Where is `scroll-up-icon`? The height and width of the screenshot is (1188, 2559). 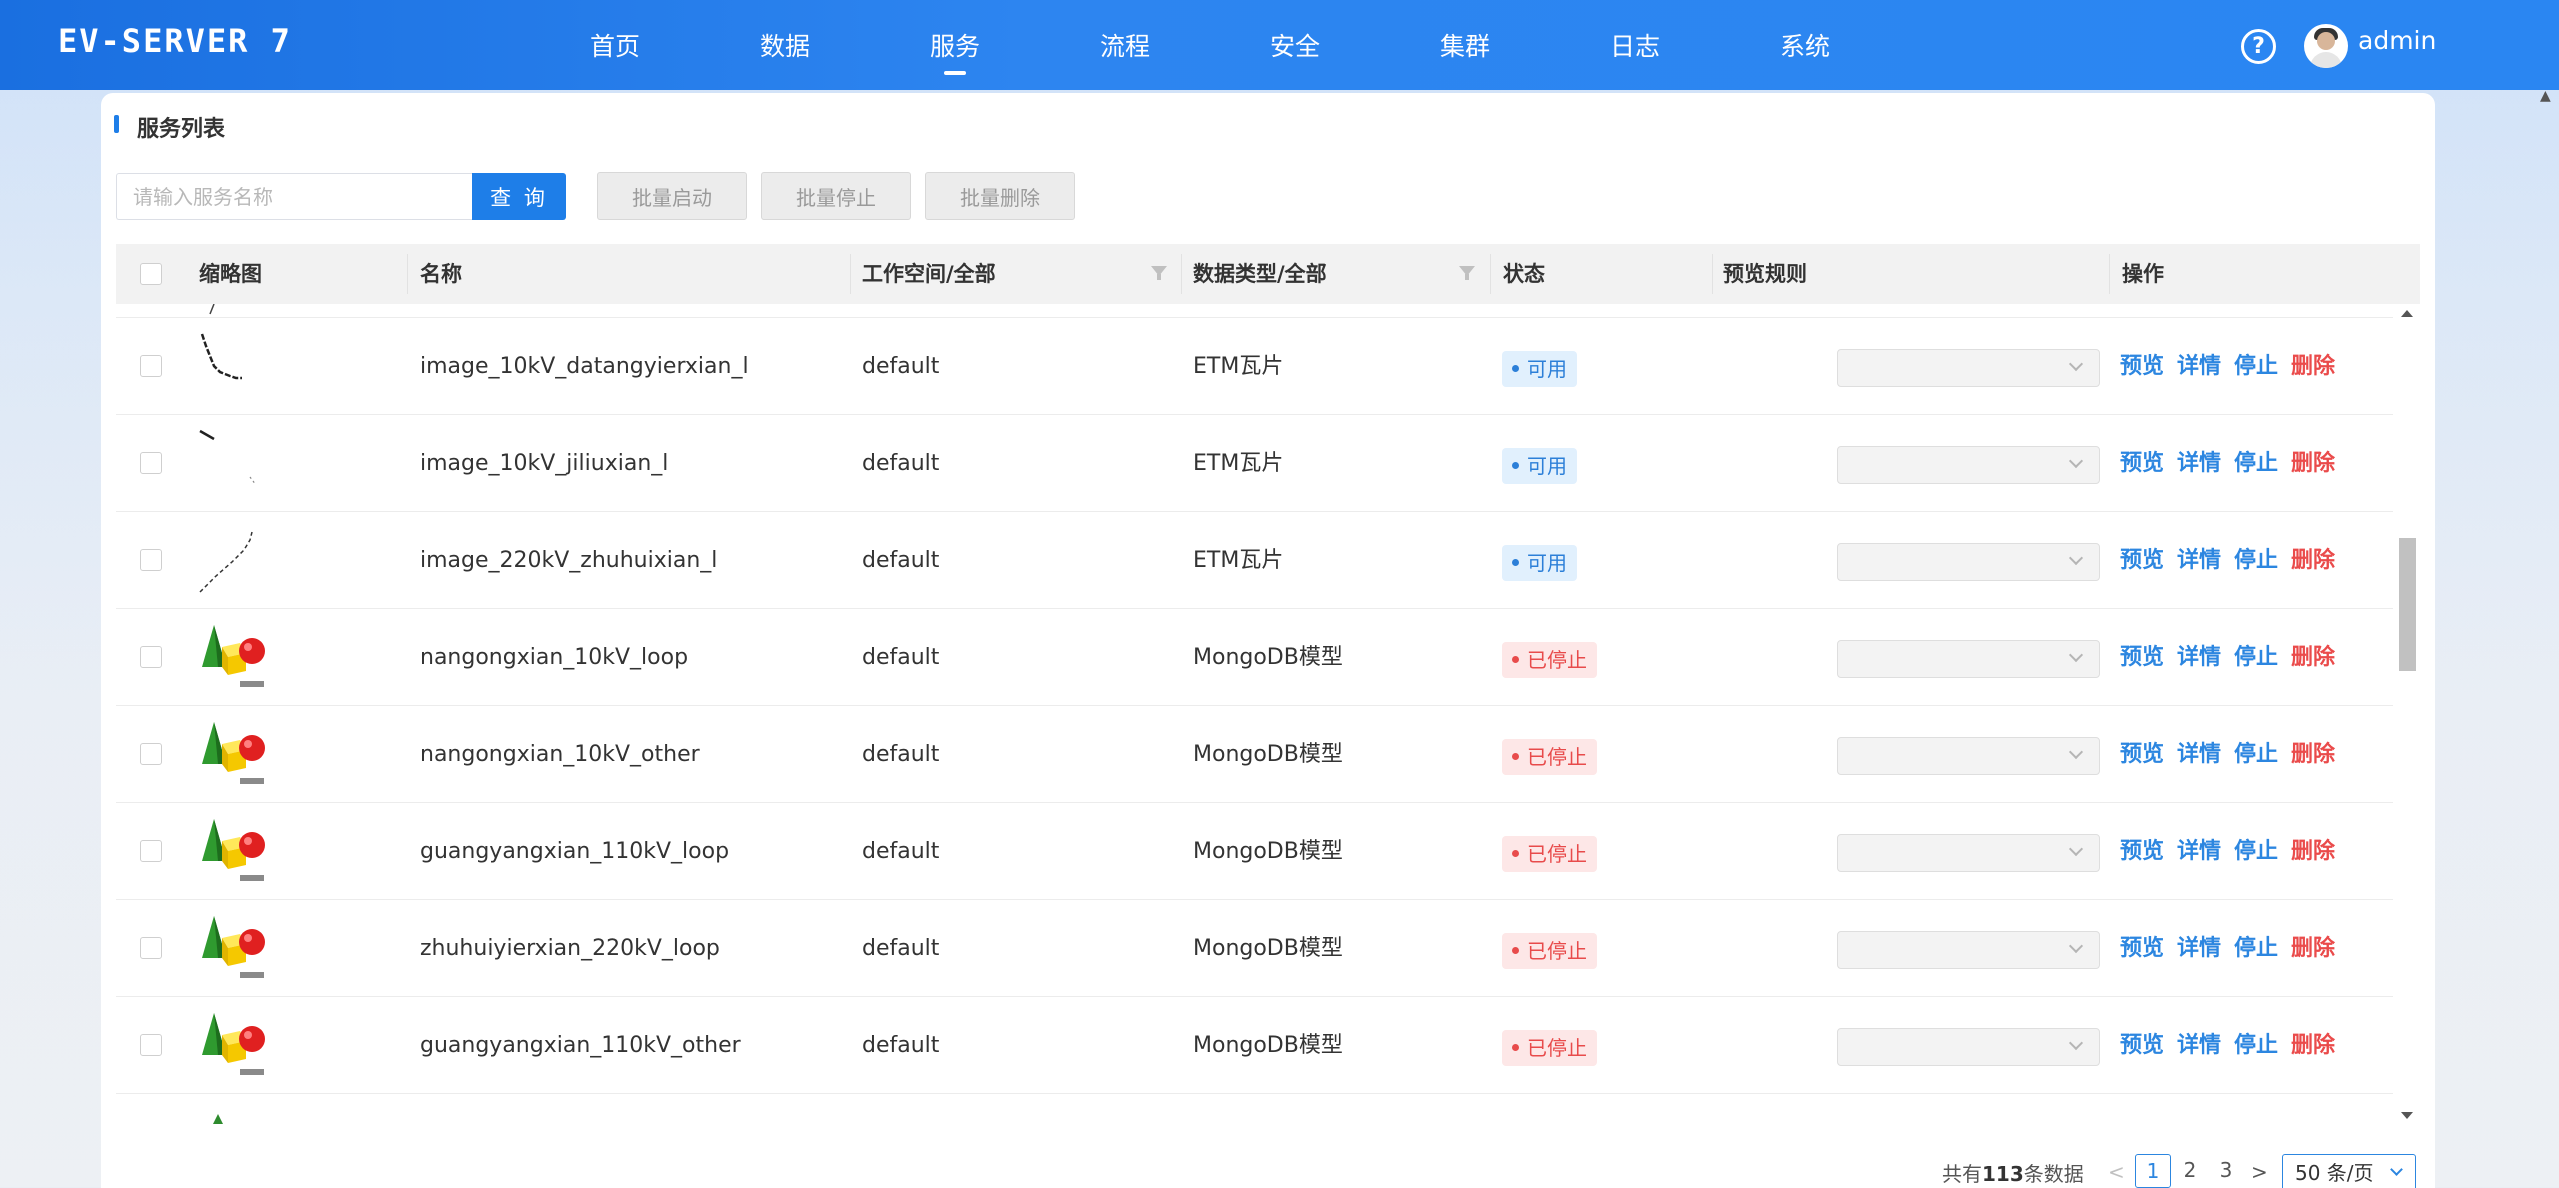
scroll-up-icon is located at coordinates (2407, 313).